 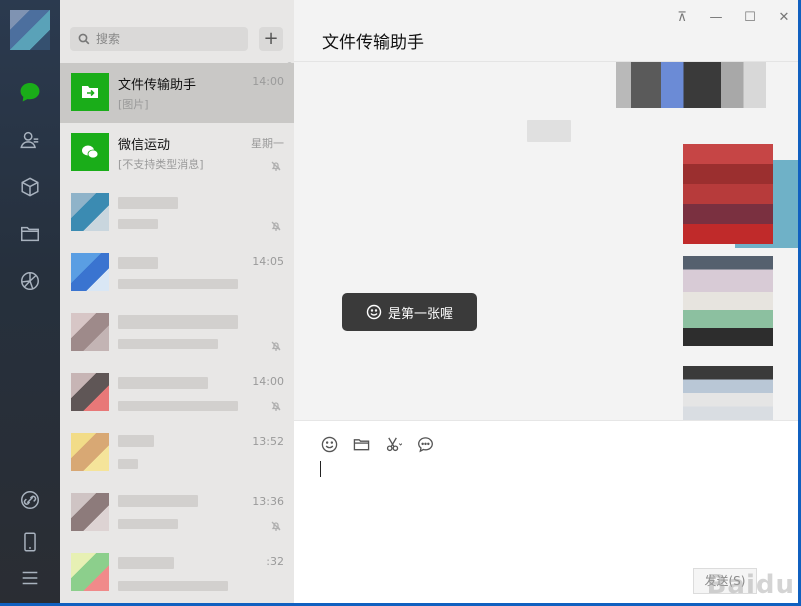 What do you see at coordinates (177, 393) in the screenshot?
I see `list-item: 14:00` at bounding box center [177, 393].